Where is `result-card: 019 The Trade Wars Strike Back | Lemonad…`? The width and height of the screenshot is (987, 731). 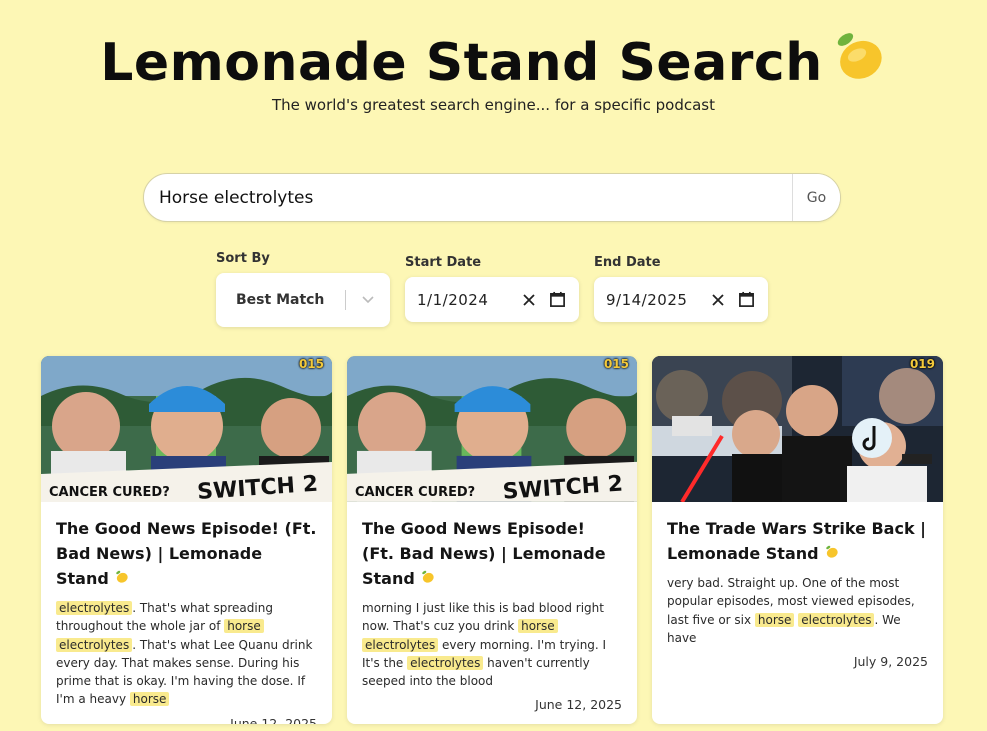 result-card: 019 The Trade Wars Strike Back | Lemonad… is located at coordinates (797, 540).